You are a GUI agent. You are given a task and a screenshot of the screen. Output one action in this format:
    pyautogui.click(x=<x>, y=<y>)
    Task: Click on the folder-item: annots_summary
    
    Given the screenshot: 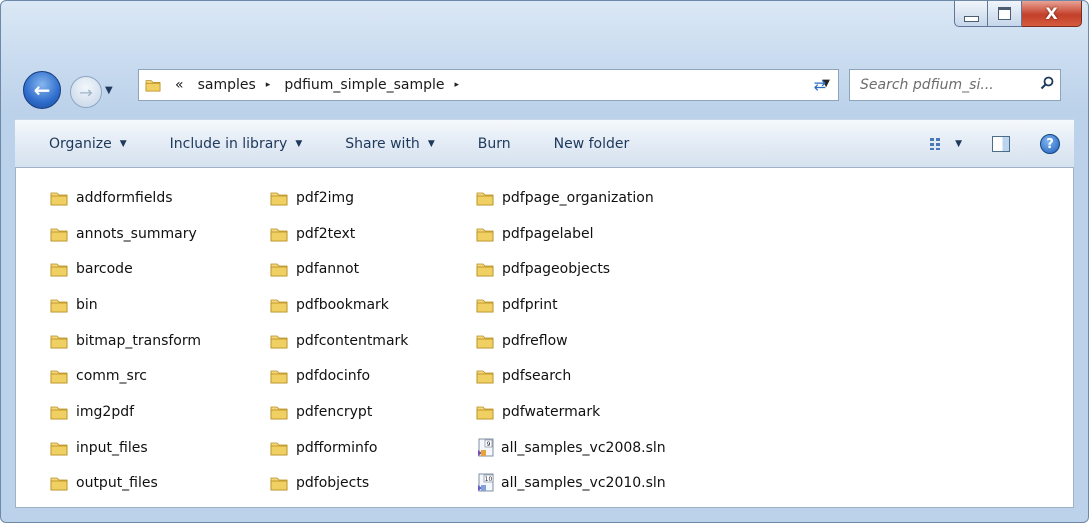 What is the action you would take?
    pyautogui.click(x=125, y=234)
    